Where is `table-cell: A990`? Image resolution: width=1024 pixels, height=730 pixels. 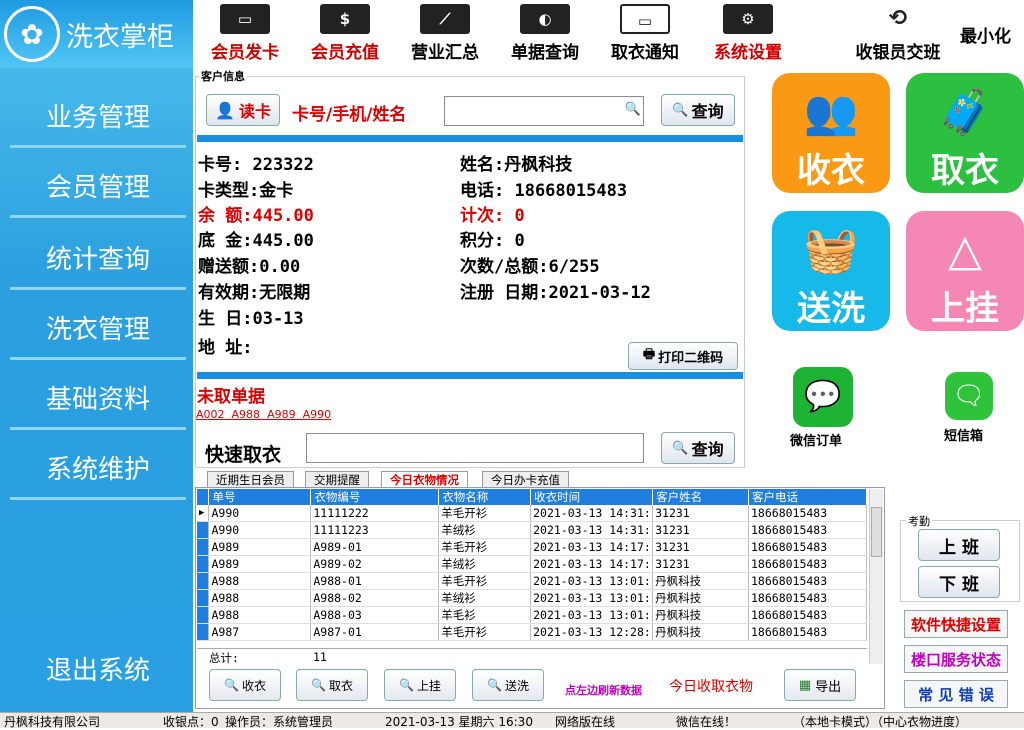 table-cell: A990 is located at coordinates (260, 513).